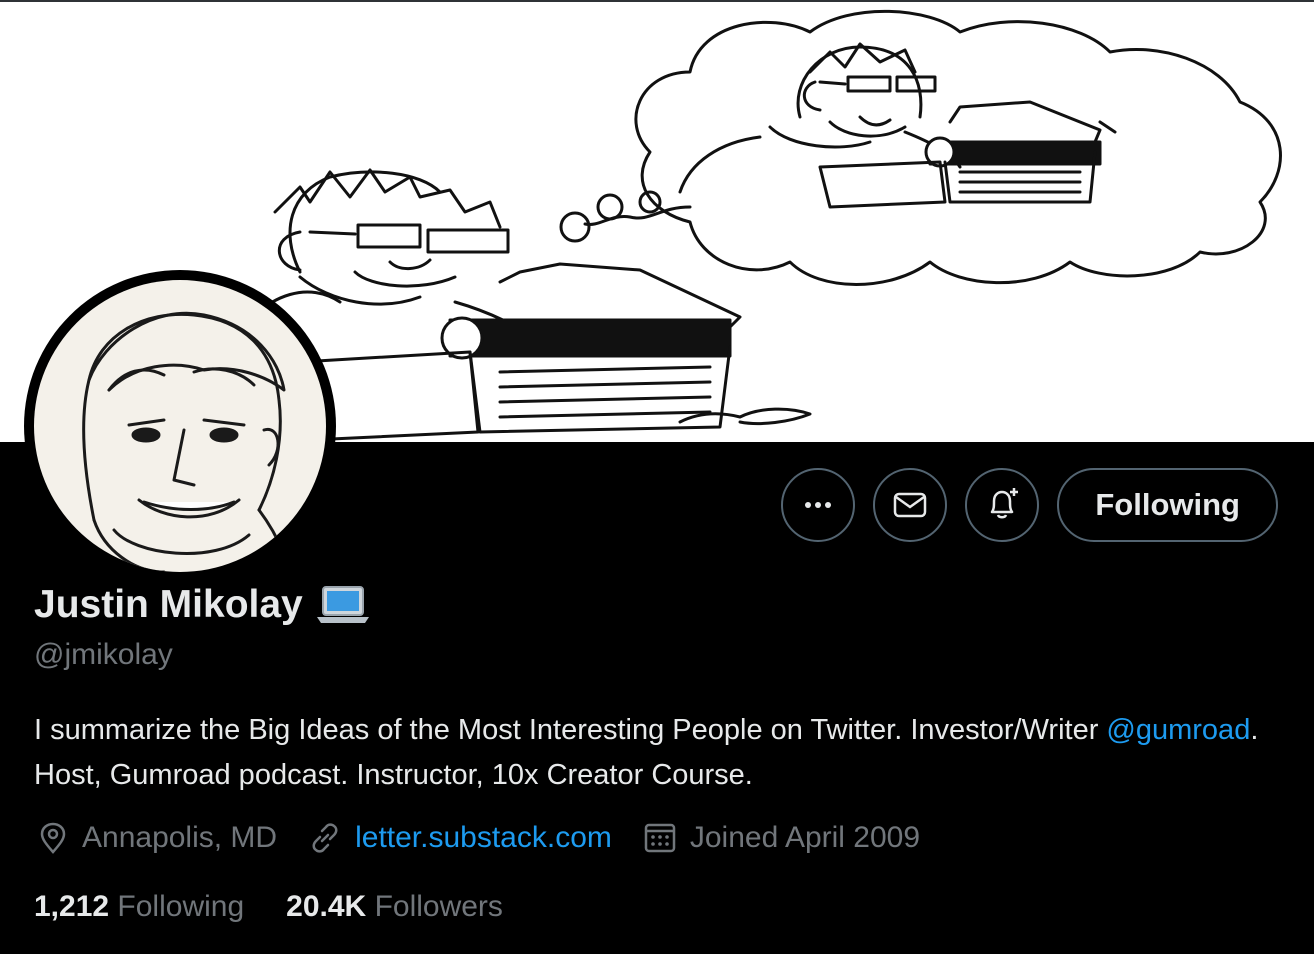  I want to click on profile-avatar, so click(180, 426).